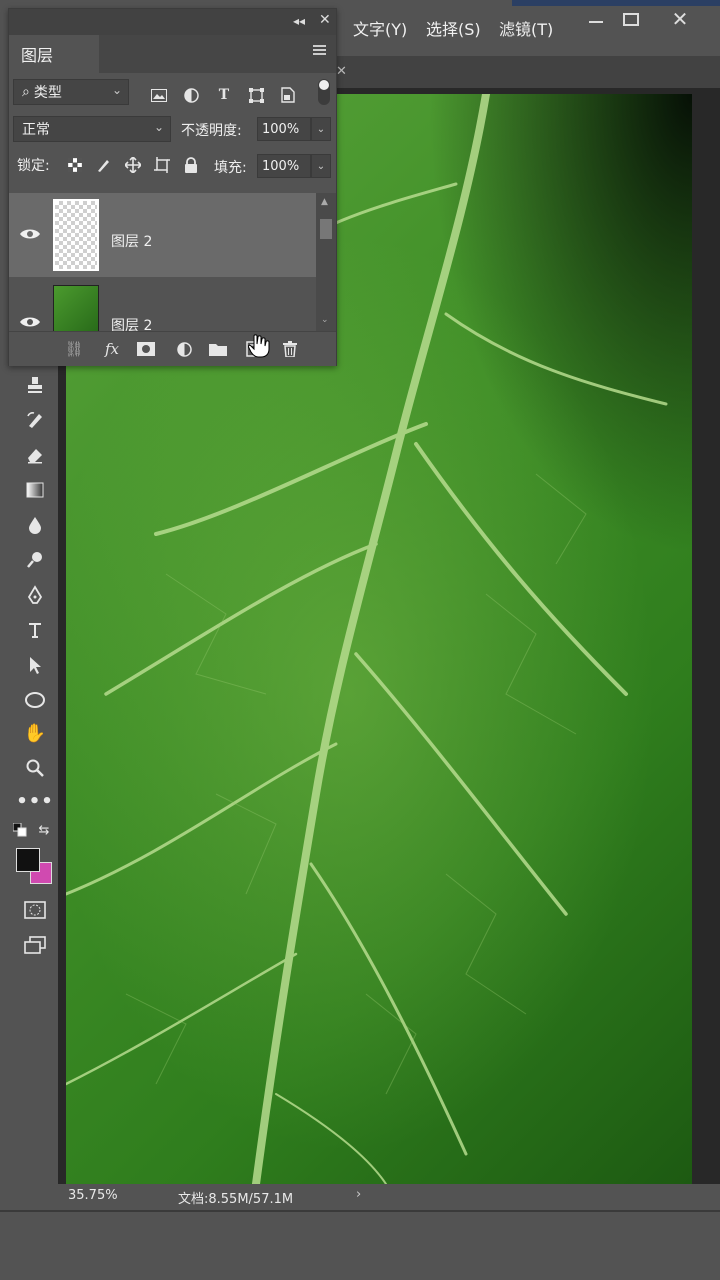  Describe the element at coordinates (230, 168) in the screenshot. I see `fill-label: 填充:` at that location.